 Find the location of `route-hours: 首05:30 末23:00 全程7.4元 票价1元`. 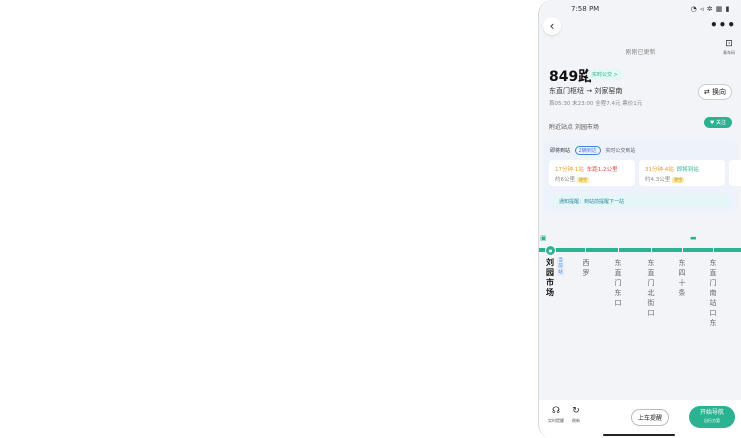

route-hours: 首05:30 末23:00 全程7.4元 票价1元 is located at coordinates (596, 104).